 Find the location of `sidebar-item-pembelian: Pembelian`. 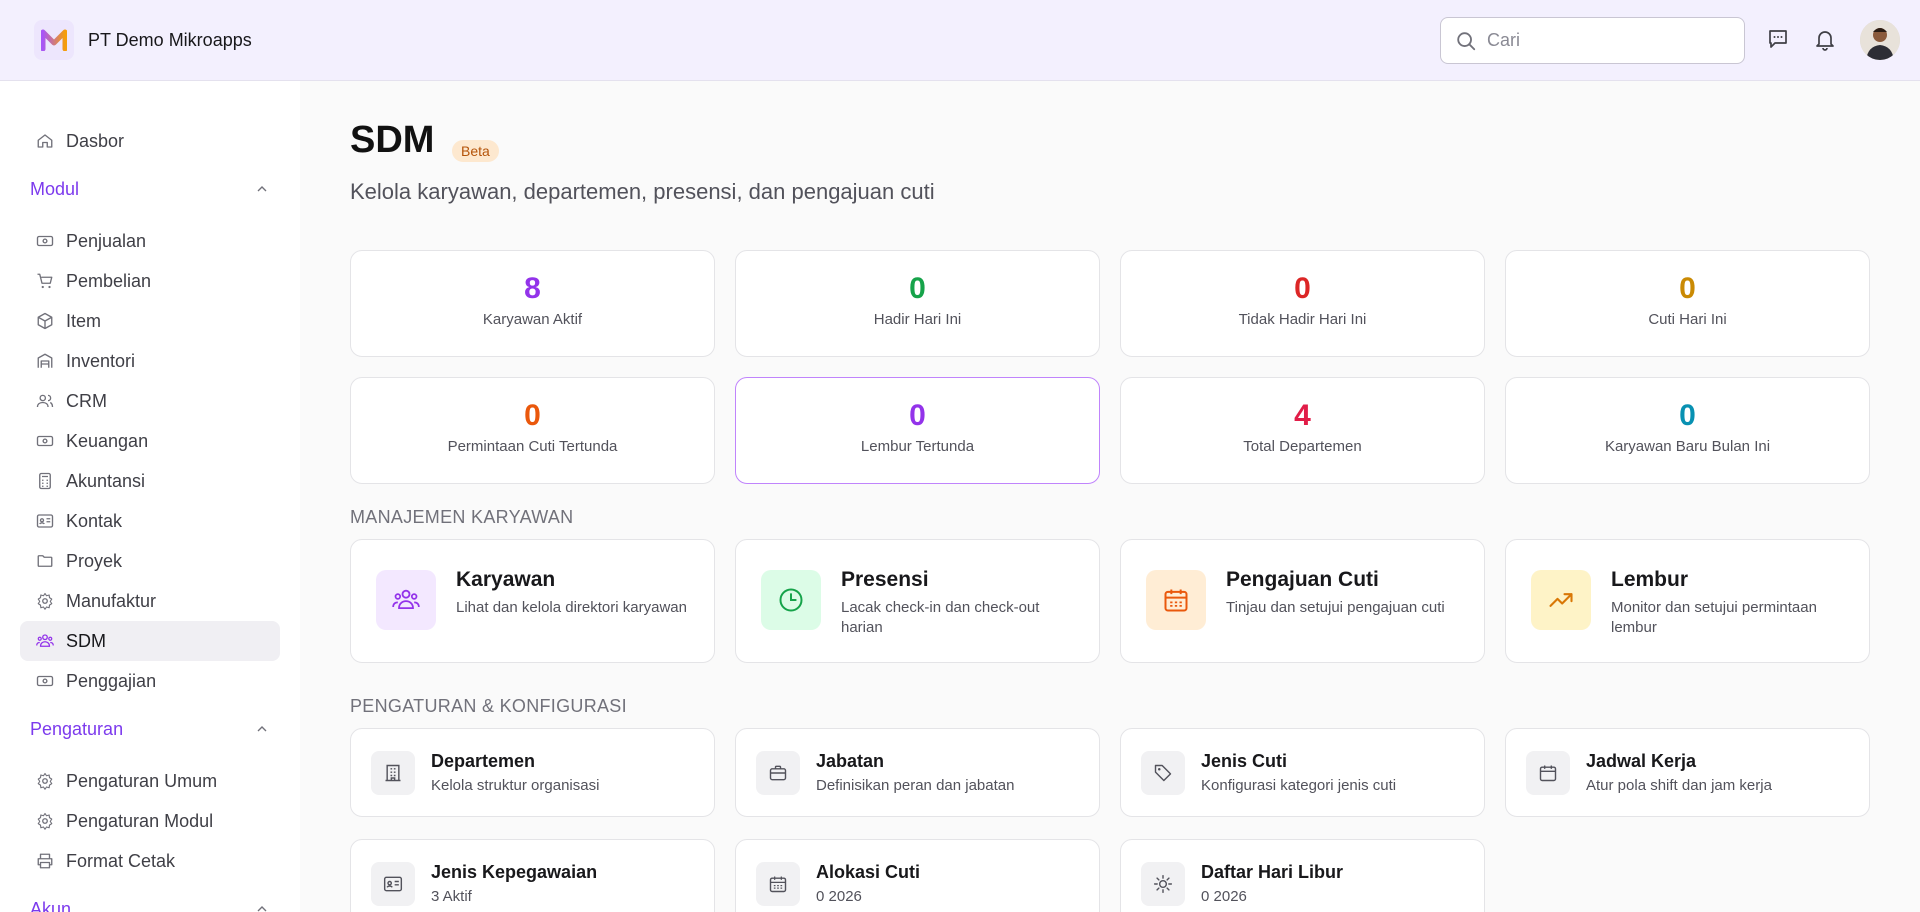

sidebar-item-pembelian: Pembelian is located at coordinates (150, 281).